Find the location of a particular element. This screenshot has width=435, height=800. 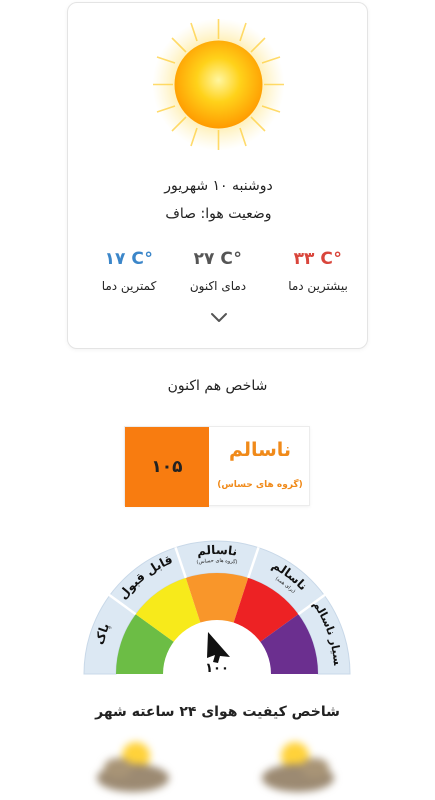

aqi-sub-status: (گروه های حساس) is located at coordinates (260, 485).